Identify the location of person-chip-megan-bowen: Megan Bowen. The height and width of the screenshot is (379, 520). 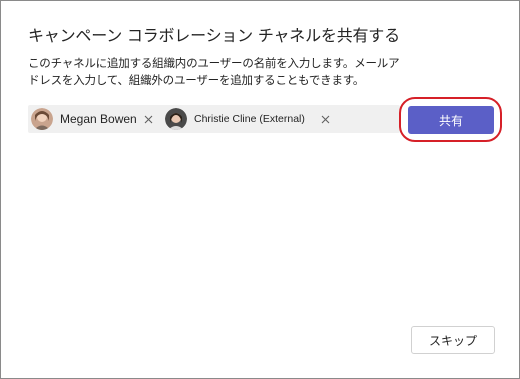
(91, 119).